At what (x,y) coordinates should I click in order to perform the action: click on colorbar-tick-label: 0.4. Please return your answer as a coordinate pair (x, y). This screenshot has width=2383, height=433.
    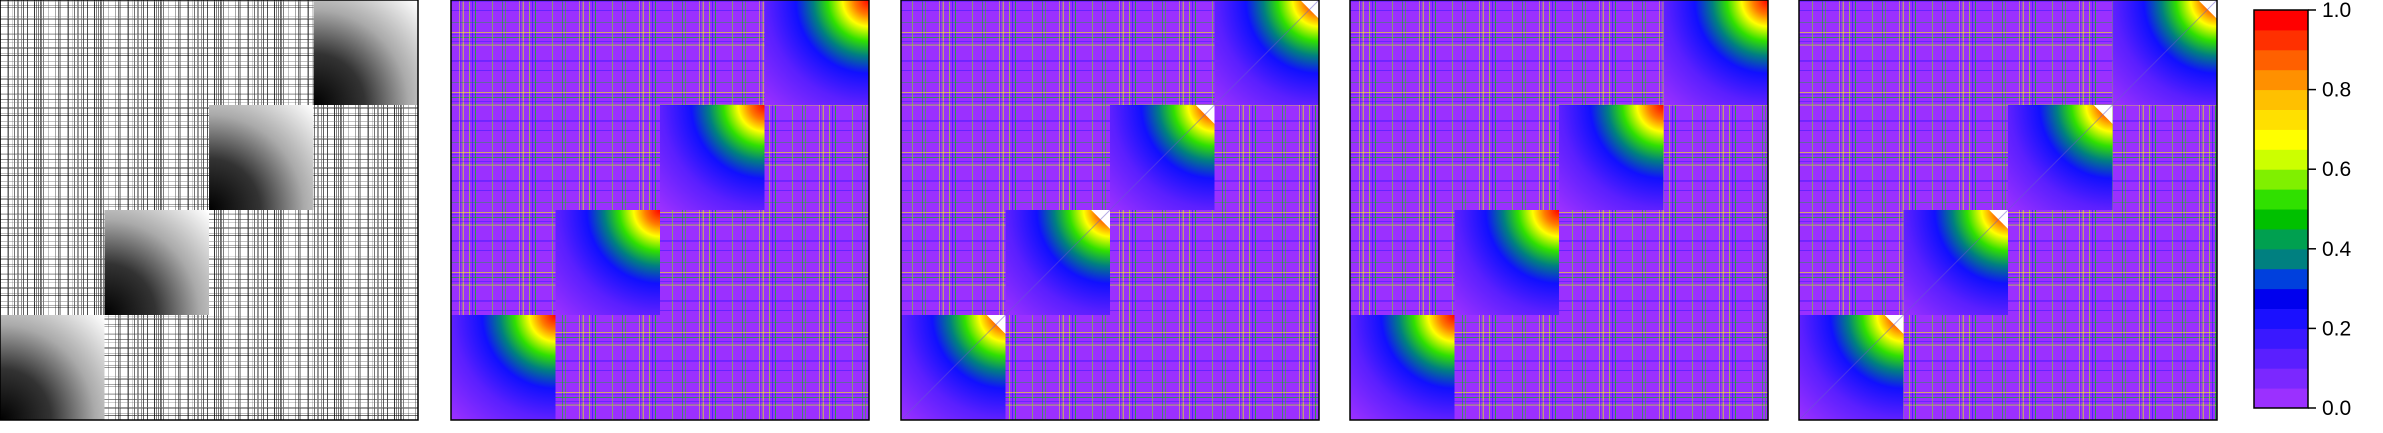
    Looking at the image, I should click on (2337, 249).